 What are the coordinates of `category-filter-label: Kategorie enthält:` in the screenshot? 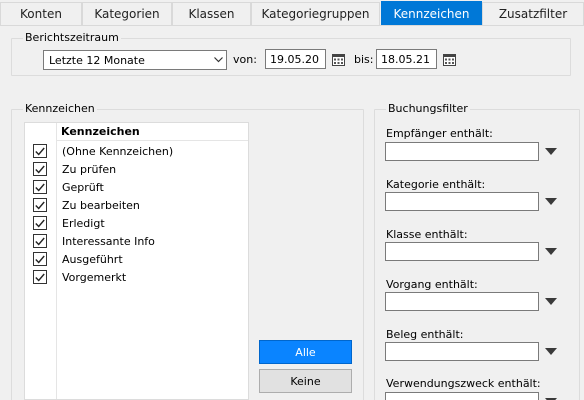 It's located at (436, 184).